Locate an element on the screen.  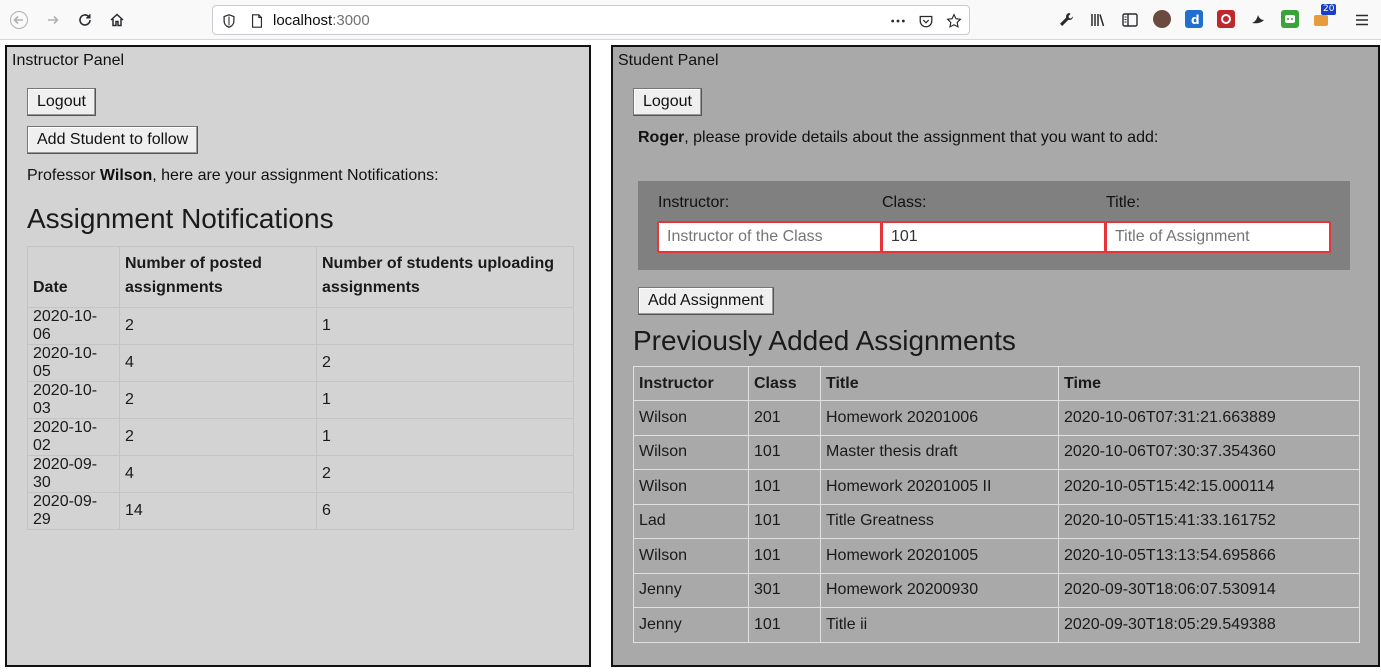
library-icon is located at coordinates (1098, 20).